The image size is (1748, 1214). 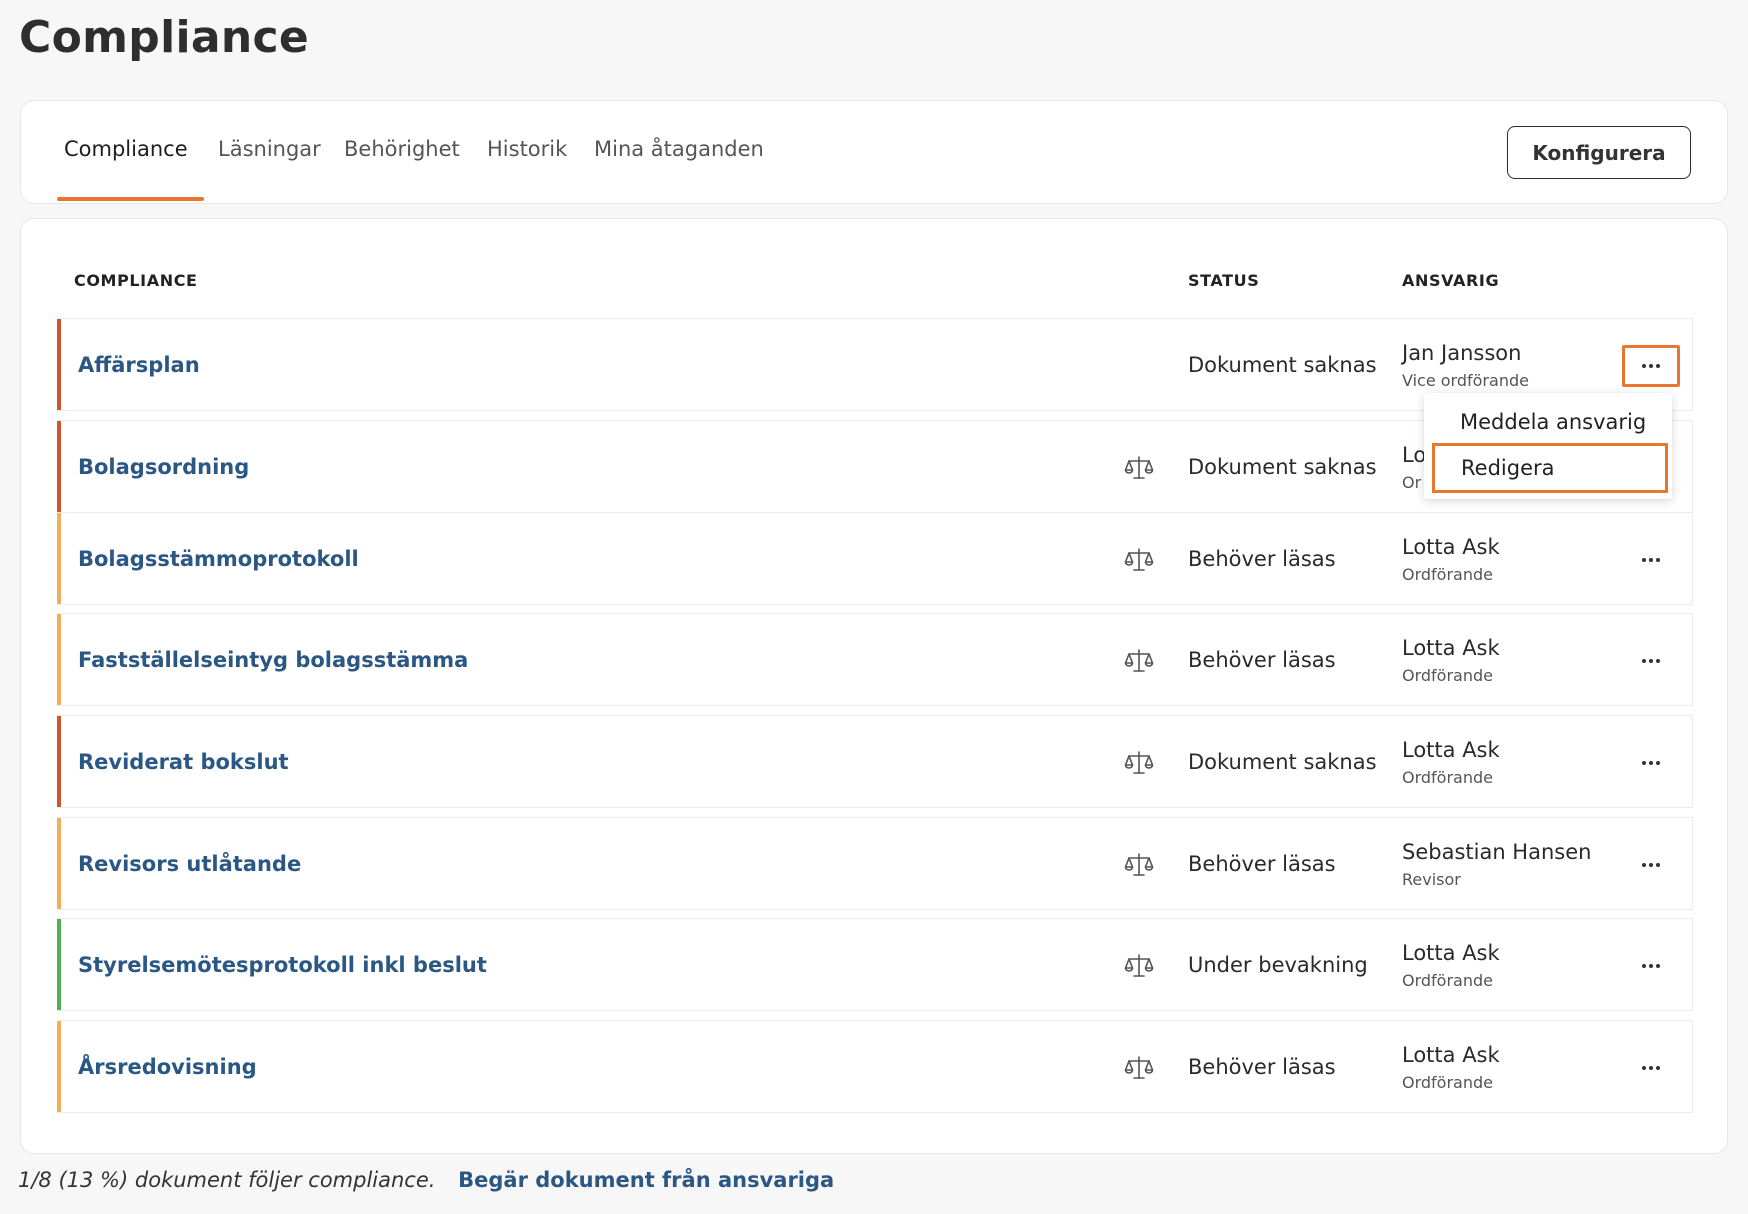 What do you see at coordinates (167, 1067) in the screenshot?
I see `document-link: Årsredovisning` at bounding box center [167, 1067].